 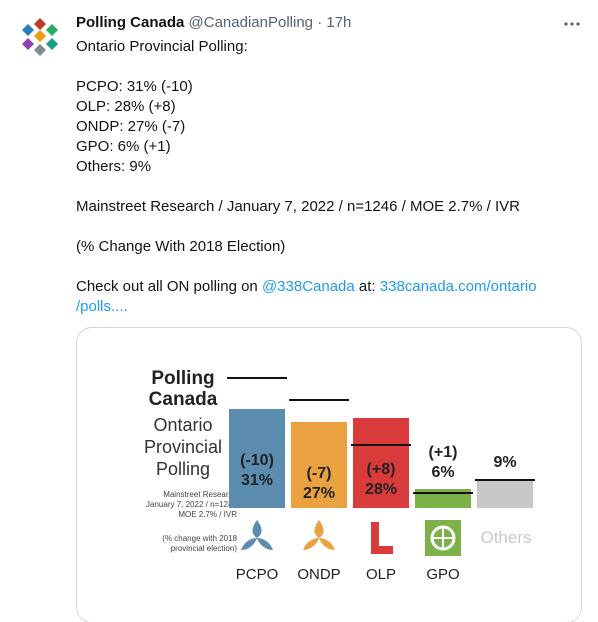 I want to click on tweet-line: Ontario Provincial Polling:, so click(x=162, y=46).